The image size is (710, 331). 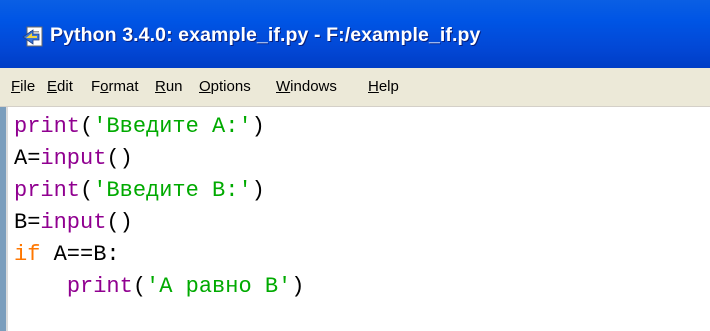 I want to click on menu-run: Run, so click(x=169, y=87).